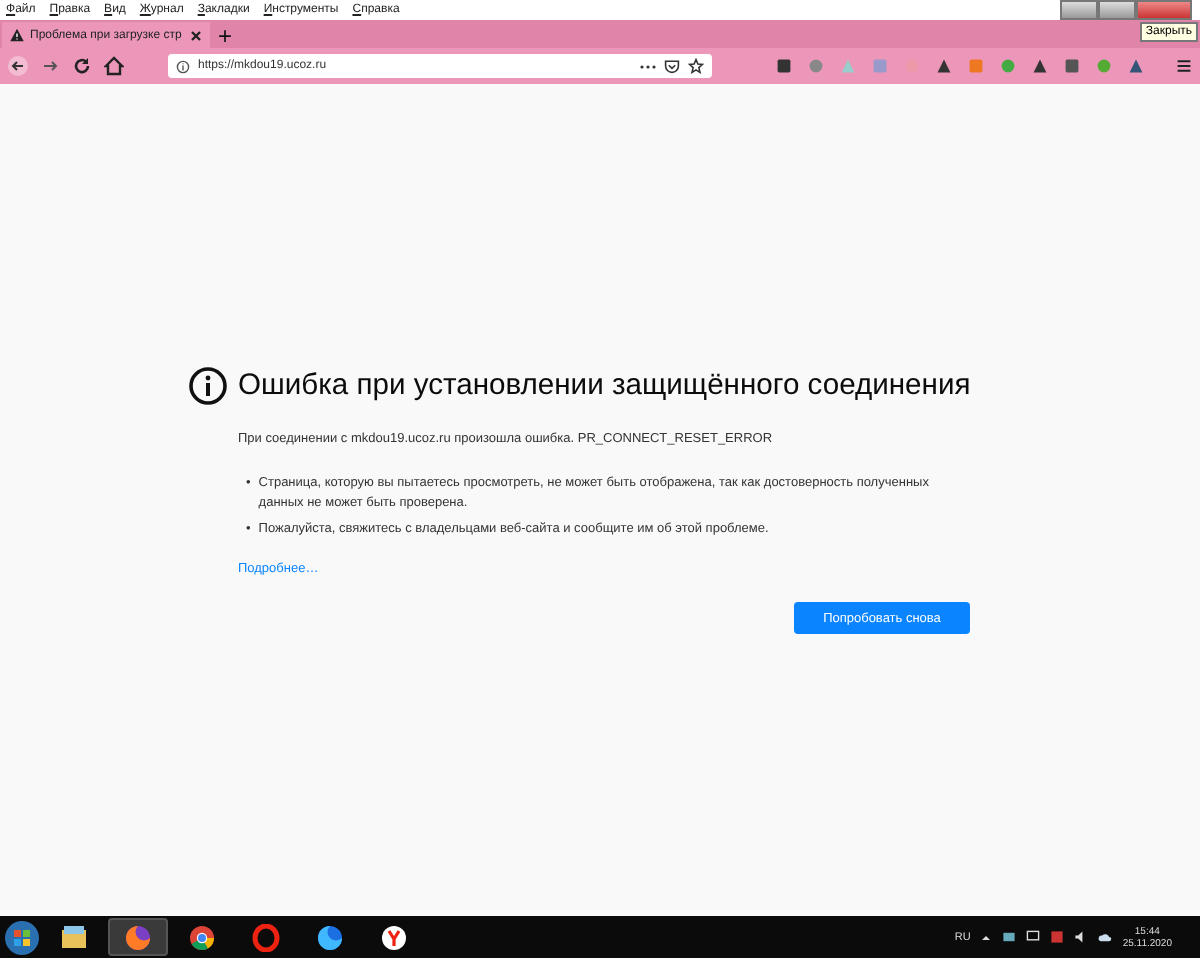 This screenshot has height=958, width=1200. Describe the element at coordinates (1105, 937) in the screenshot. I see `cloud-icon` at that location.